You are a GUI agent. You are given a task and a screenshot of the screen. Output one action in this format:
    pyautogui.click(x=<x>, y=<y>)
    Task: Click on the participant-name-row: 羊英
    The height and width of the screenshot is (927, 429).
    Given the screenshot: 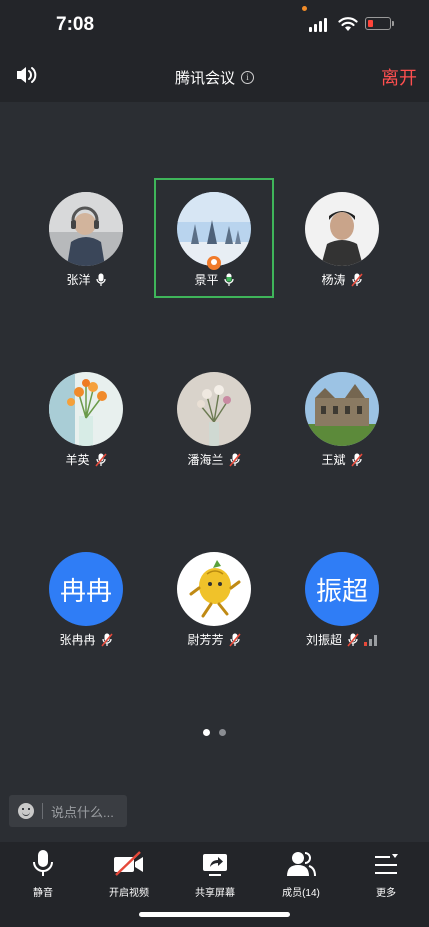 What is the action you would take?
    pyautogui.click(x=86, y=459)
    